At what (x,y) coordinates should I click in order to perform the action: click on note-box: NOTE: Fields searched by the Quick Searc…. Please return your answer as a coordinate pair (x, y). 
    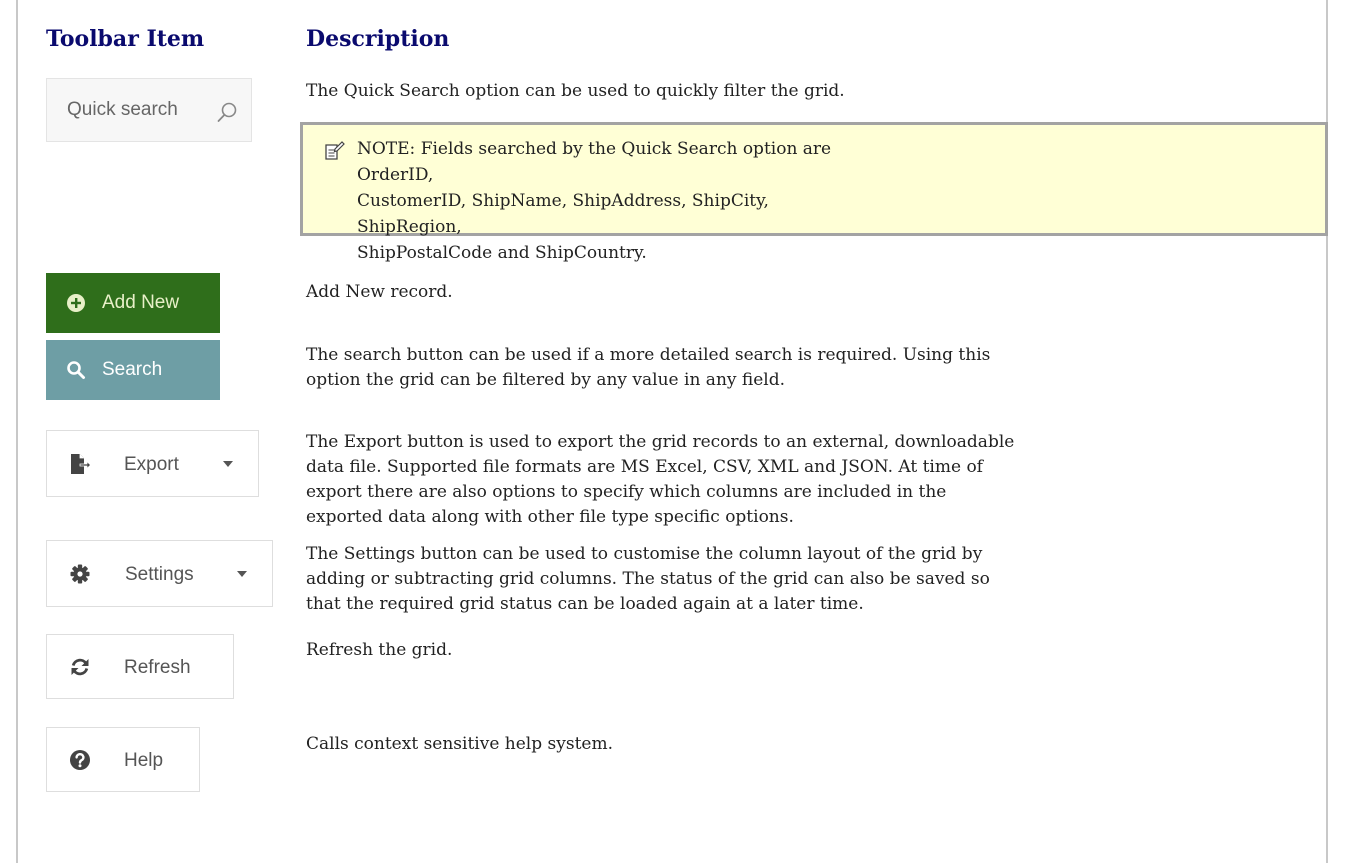
    Looking at the image, I should click on (814, 192).